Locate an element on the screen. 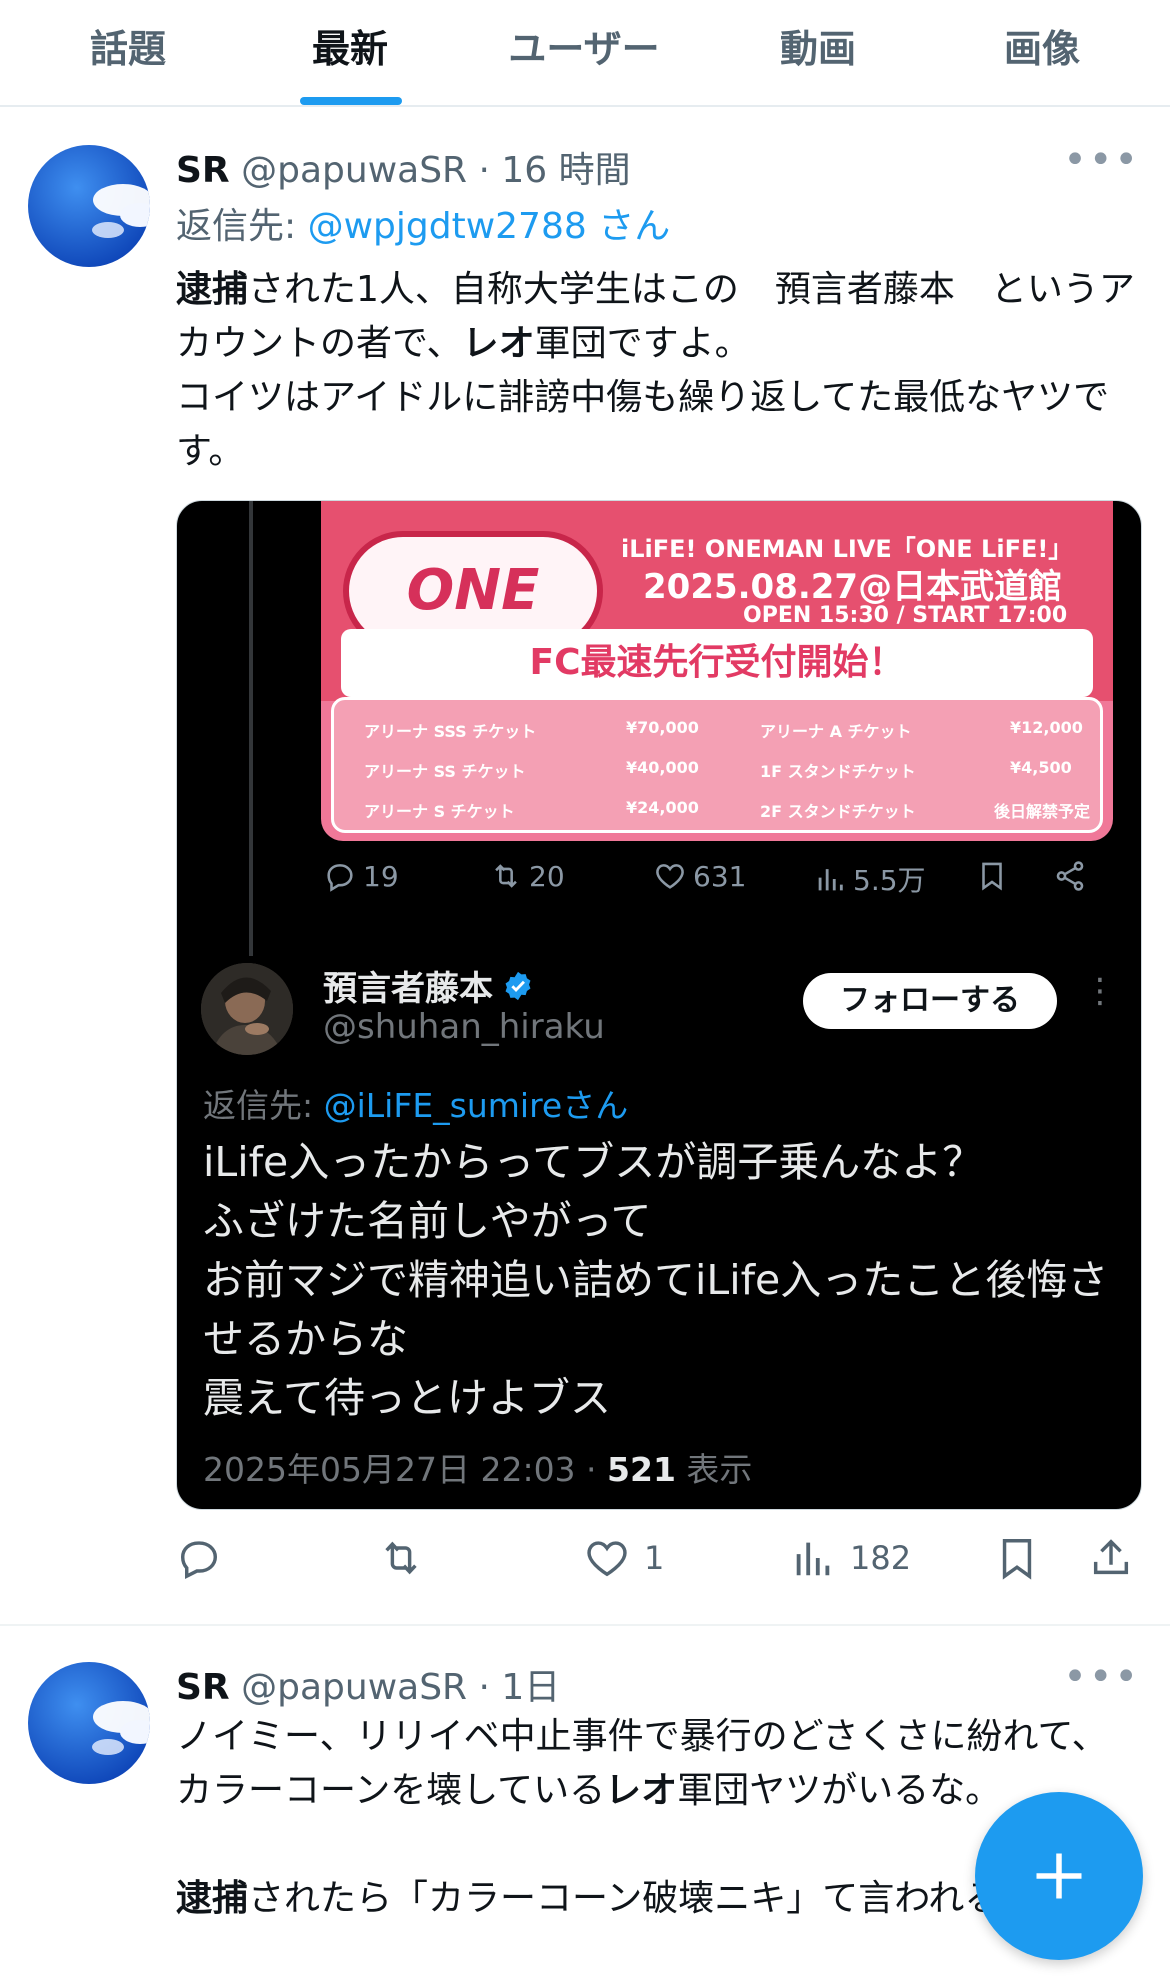 The height and width of the screenshot is (1985, 1170). reply-count: 19 is located at coordinates (381, 876).